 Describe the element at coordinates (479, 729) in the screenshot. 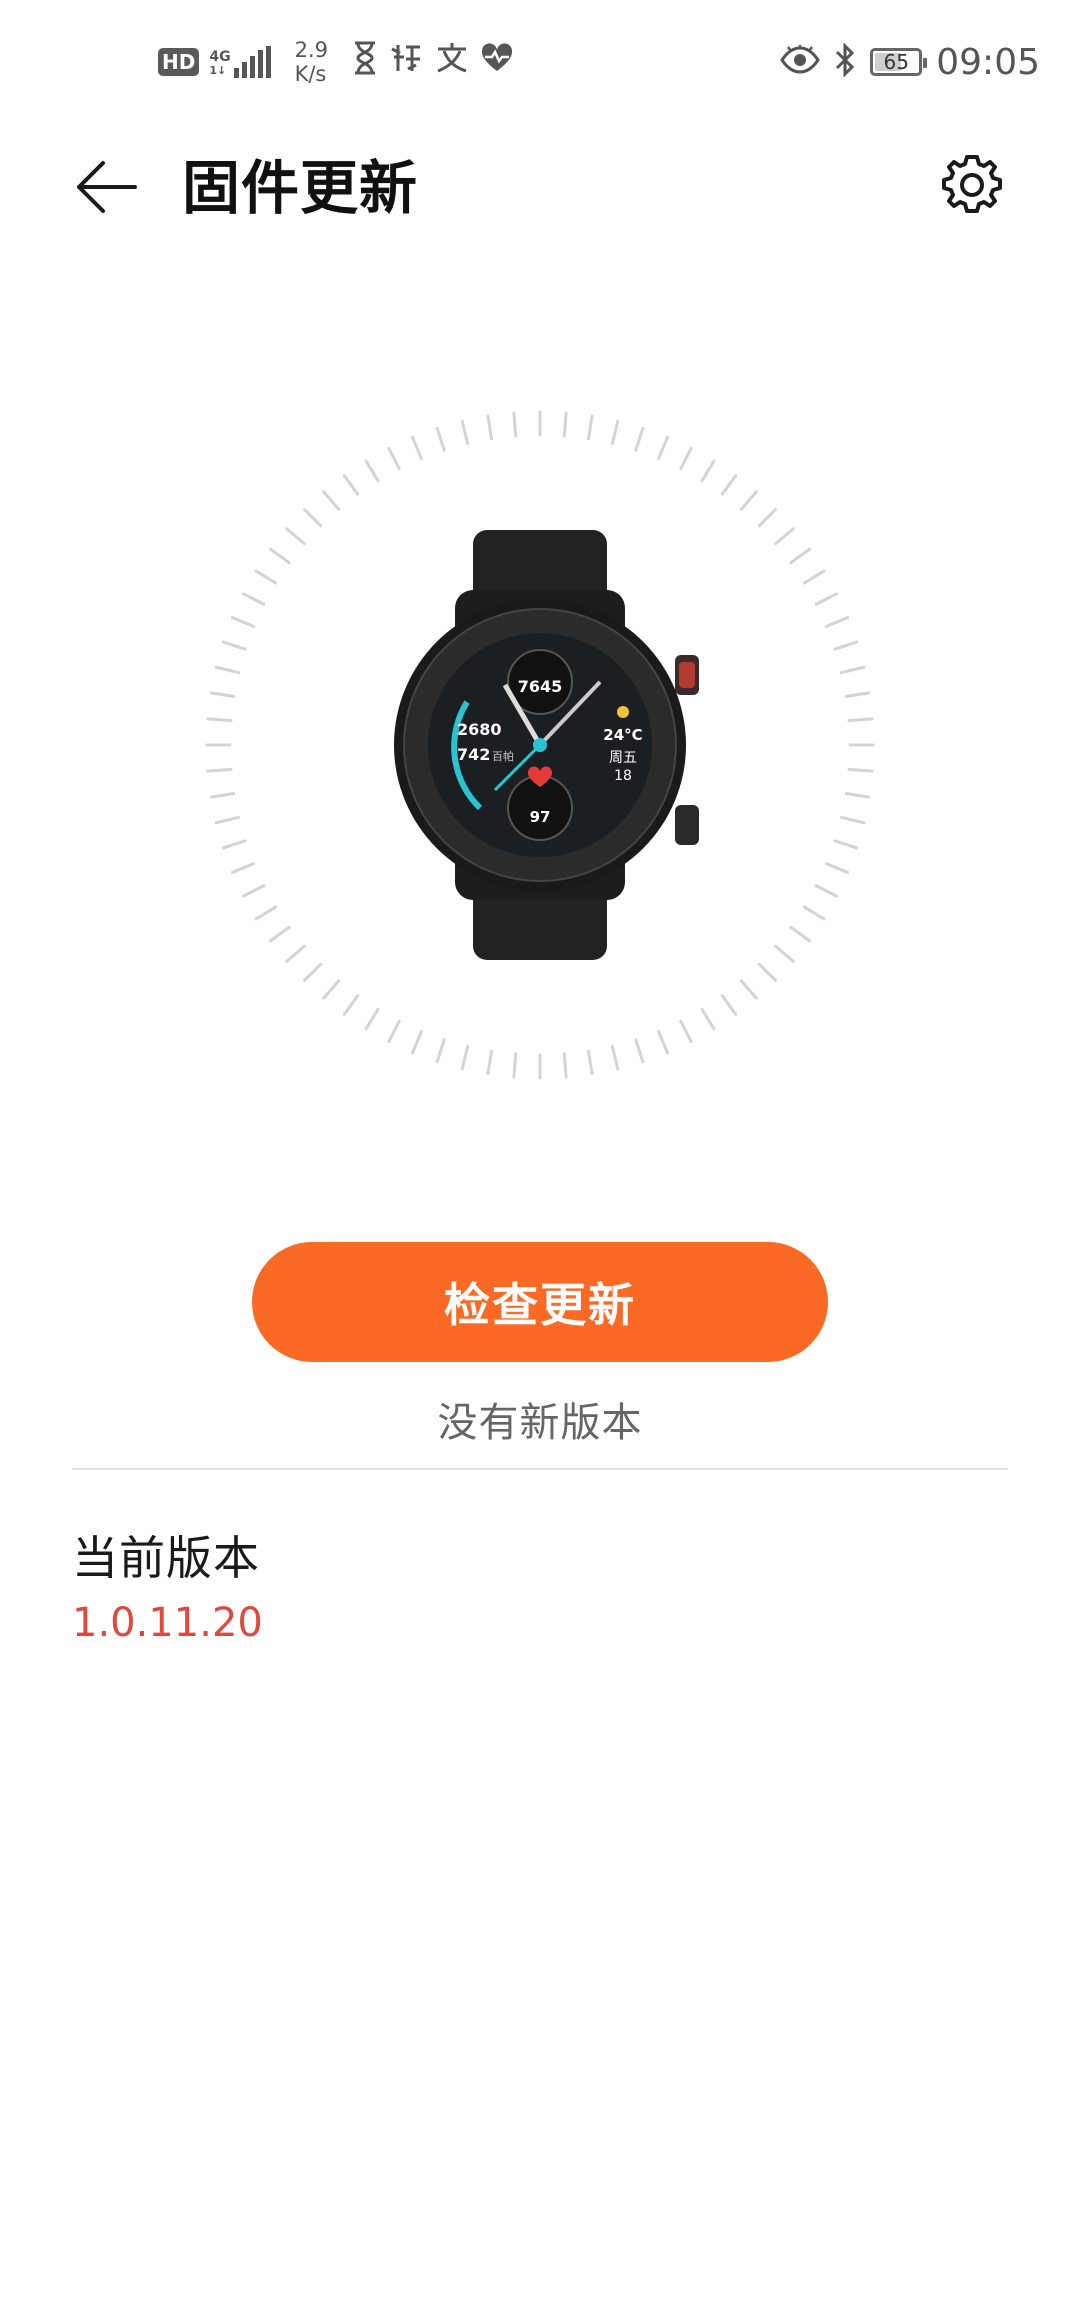

I see `watch-calories-text: 2680` at that location.